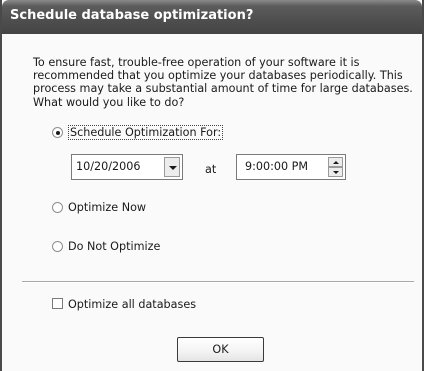 The width and height of the screenshot is (424, 371). I want to click on date-dropdown-button, so click(172, 167).